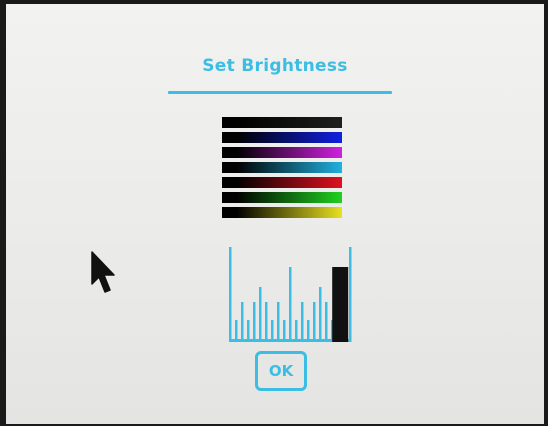 Image resolution: width=548 pixels, height=426 pixels. I want to click on test-bar-blue, so click(282, 137).